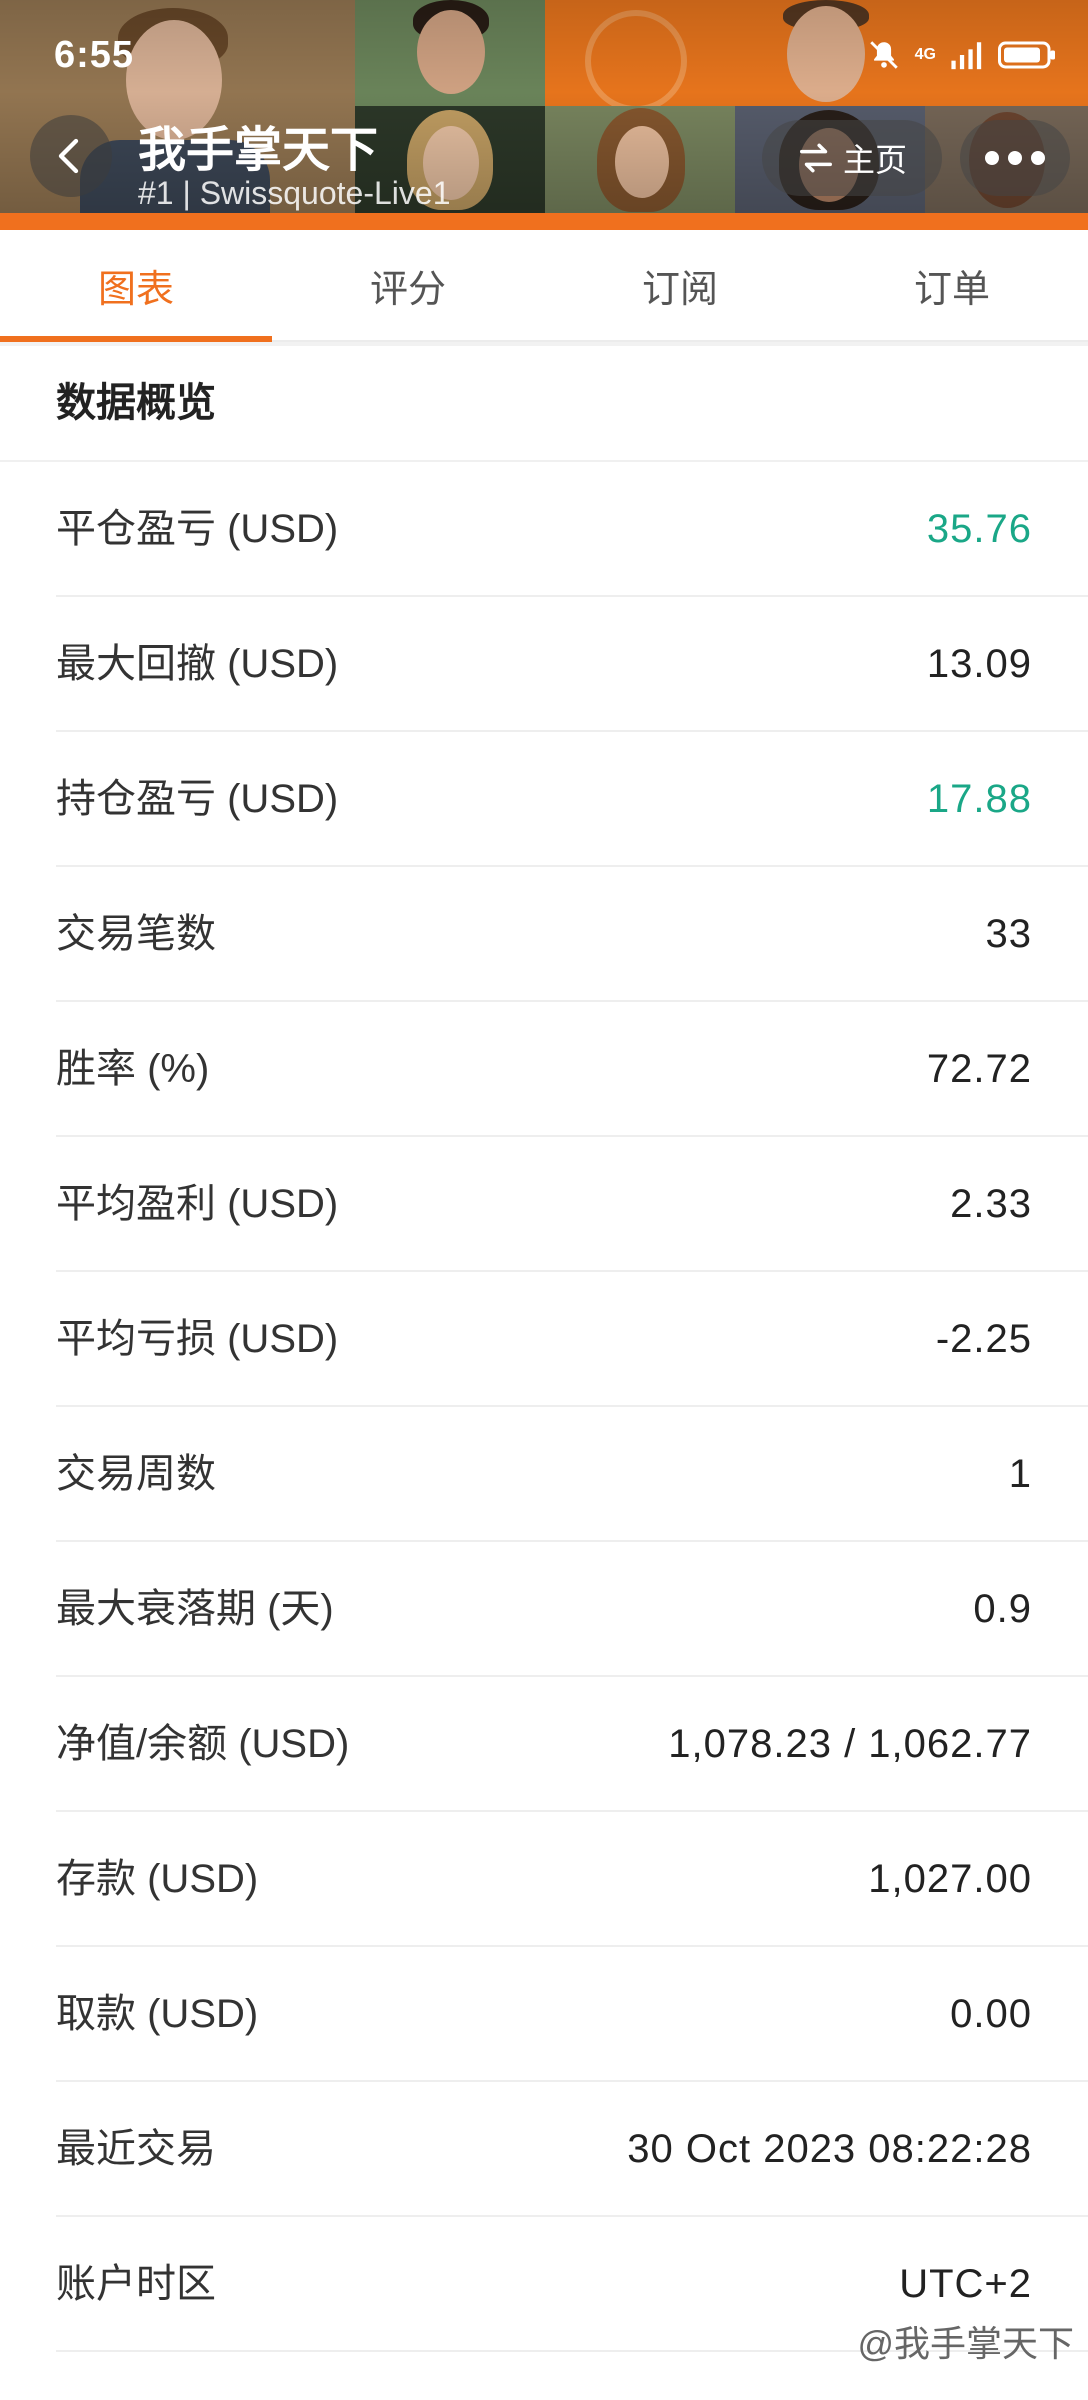  What do you see at coordinates (544, 1744) in the screenshot?
I see `stat-row-equity-balance: 净值/余额 (USD) 1,078.23 / 1,062.77` at bounding box center [544, 1744].